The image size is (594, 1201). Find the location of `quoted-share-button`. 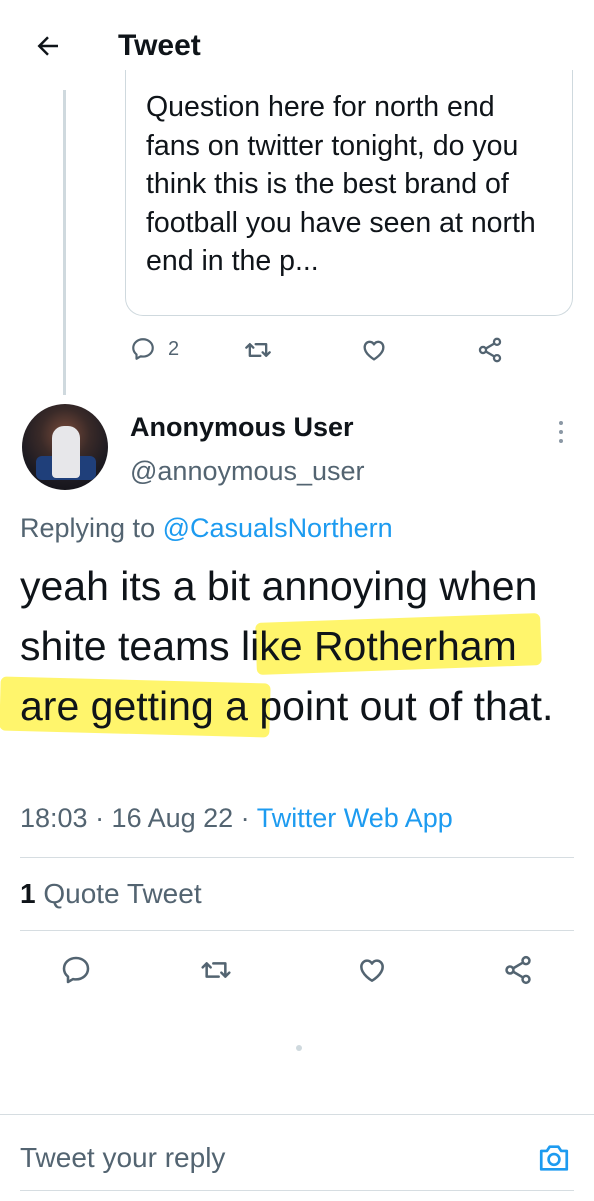

quoted-share-button is located at coordinates (490, 350).